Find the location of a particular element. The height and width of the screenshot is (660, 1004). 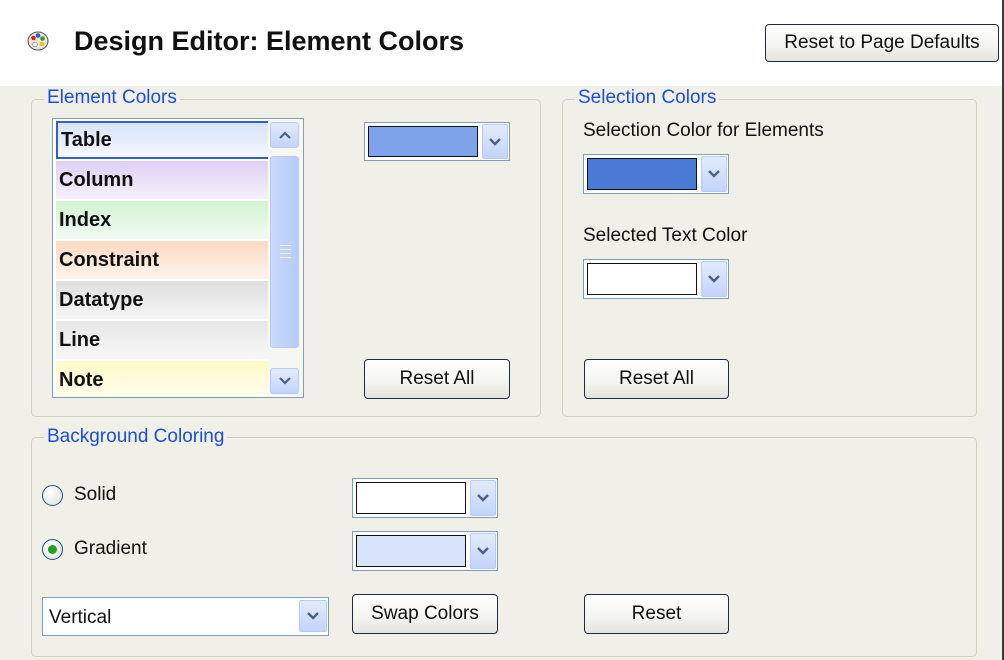

selection-color-picker is located at coordinates (656, 174).